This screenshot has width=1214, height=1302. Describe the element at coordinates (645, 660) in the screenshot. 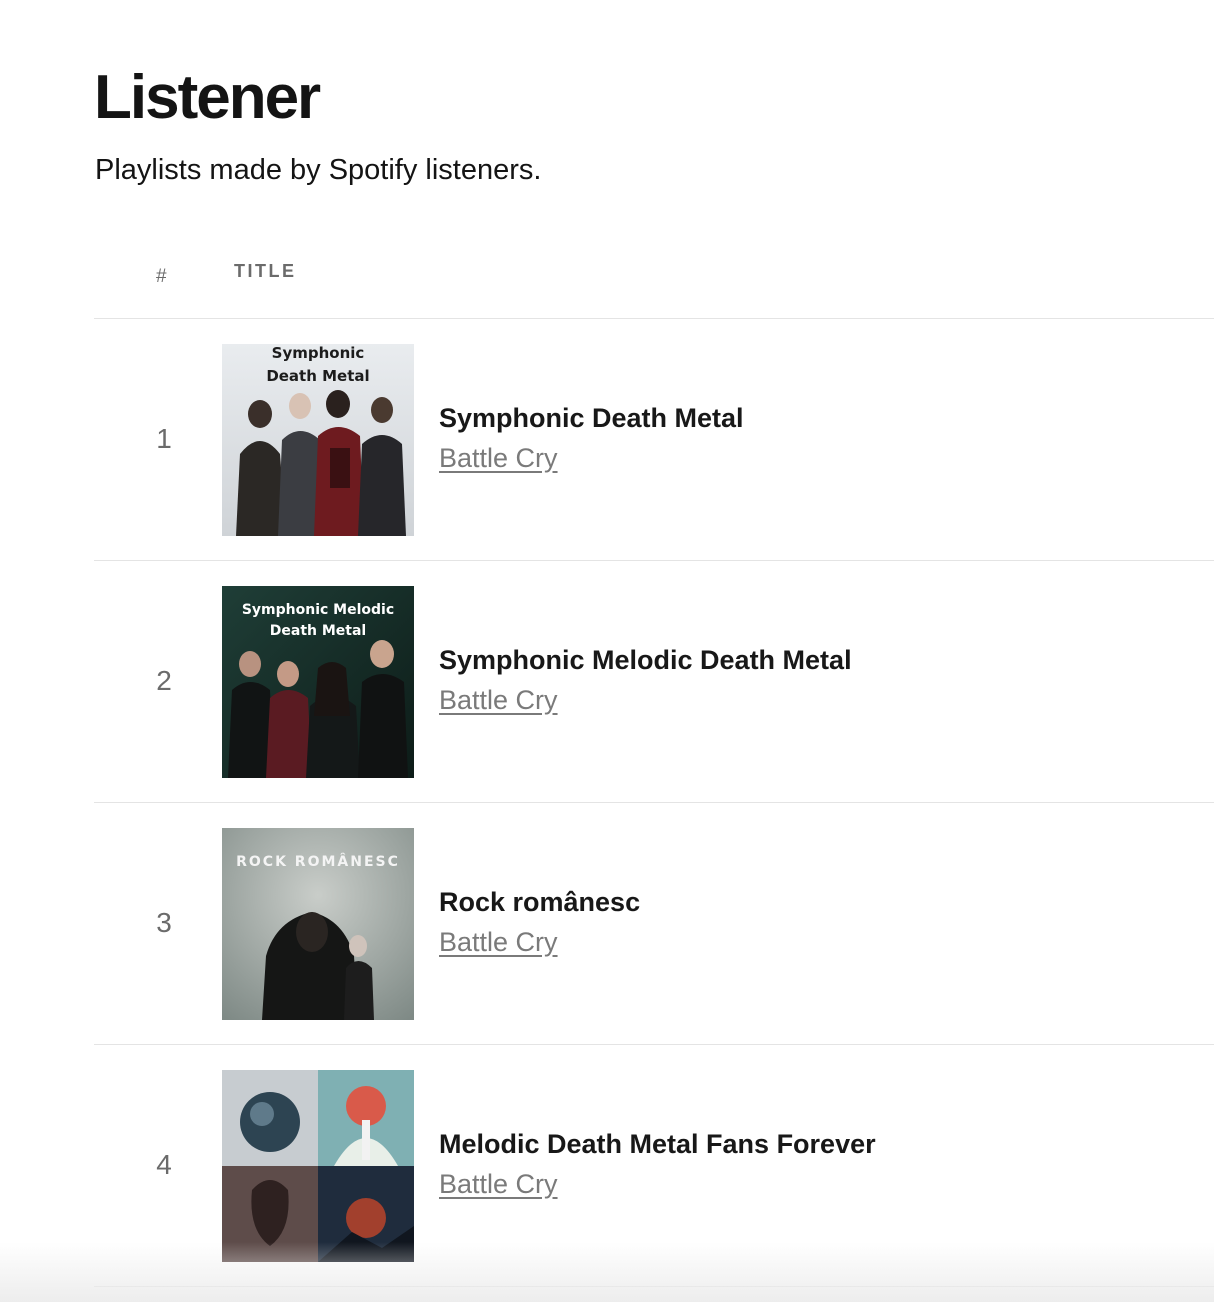

I see `playlist-title: Symphonic Melodic Death Metal` at that location.